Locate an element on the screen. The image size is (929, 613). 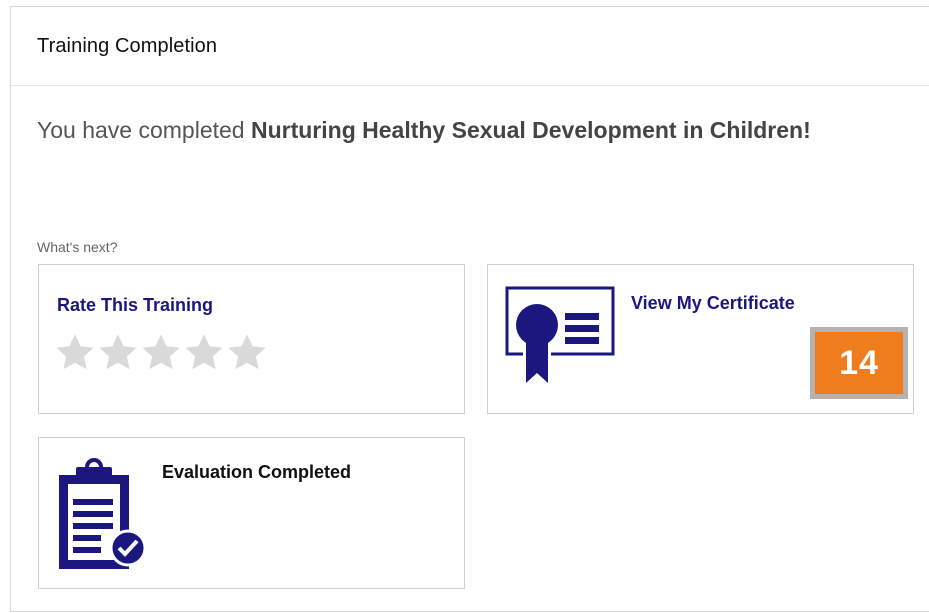
clipboard-check-icon is located at coordinates (101, 517).